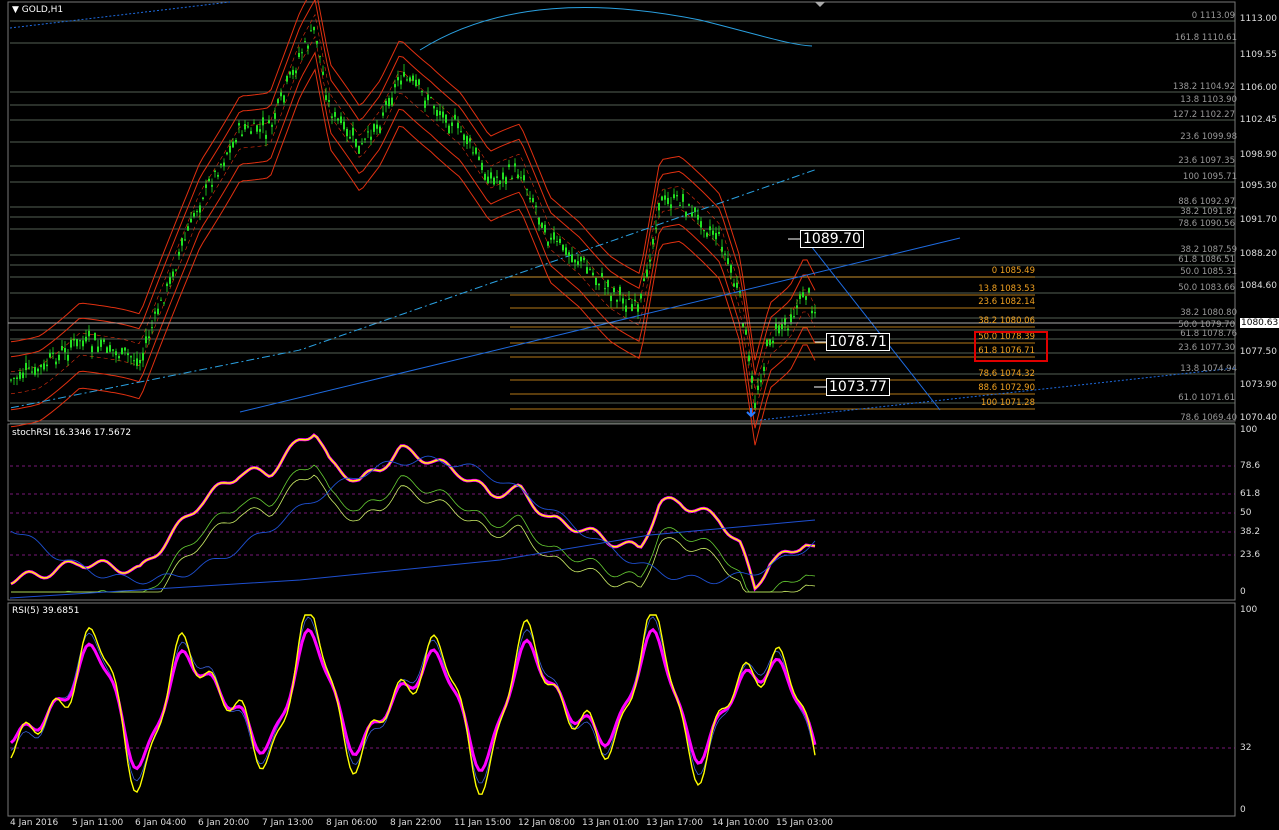 Image resolution: width=1279 pixels, height=830 pixels. I want to click on rsi-lines, so click(413, 704).